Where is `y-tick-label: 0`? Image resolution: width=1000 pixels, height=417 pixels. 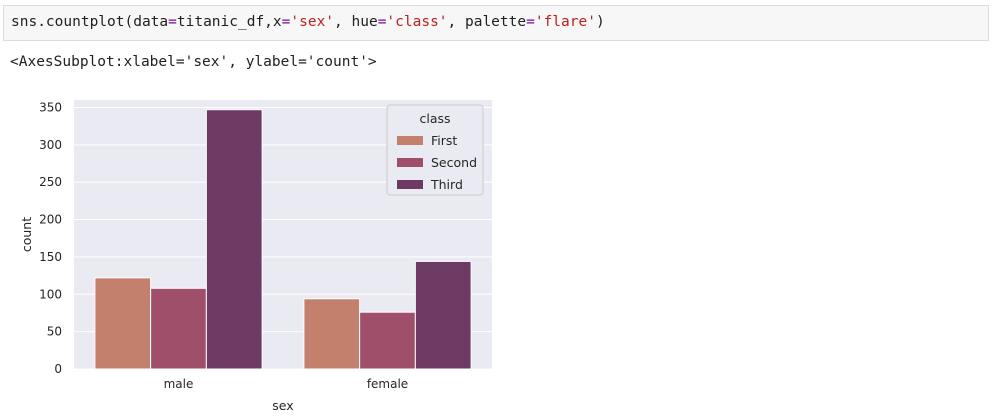 y-tick-label: 0 is located at coordinates (58, 369).